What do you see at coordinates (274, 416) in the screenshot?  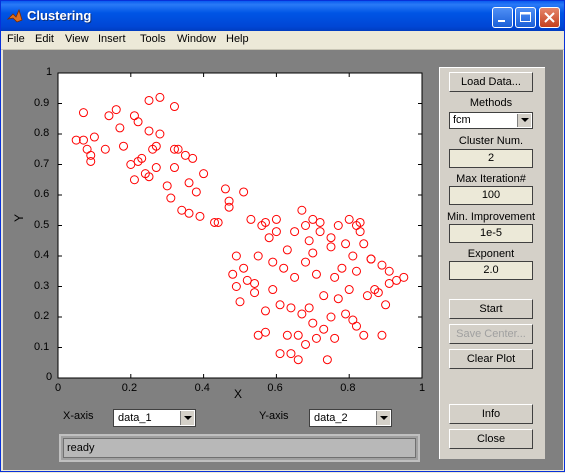 I see `y-axis-select-label: Y-axis` at bounding box center [274, 416].